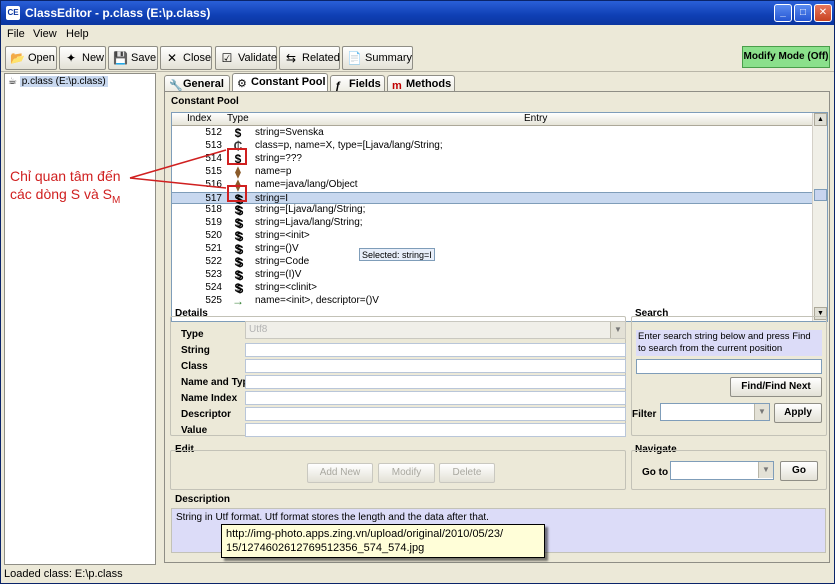 The height and width of the screenshot is (584, 835). What do you see at coordinates (45, 34) in the screenshot?
I see `menu-view: View` at bounding box center [45, 34].